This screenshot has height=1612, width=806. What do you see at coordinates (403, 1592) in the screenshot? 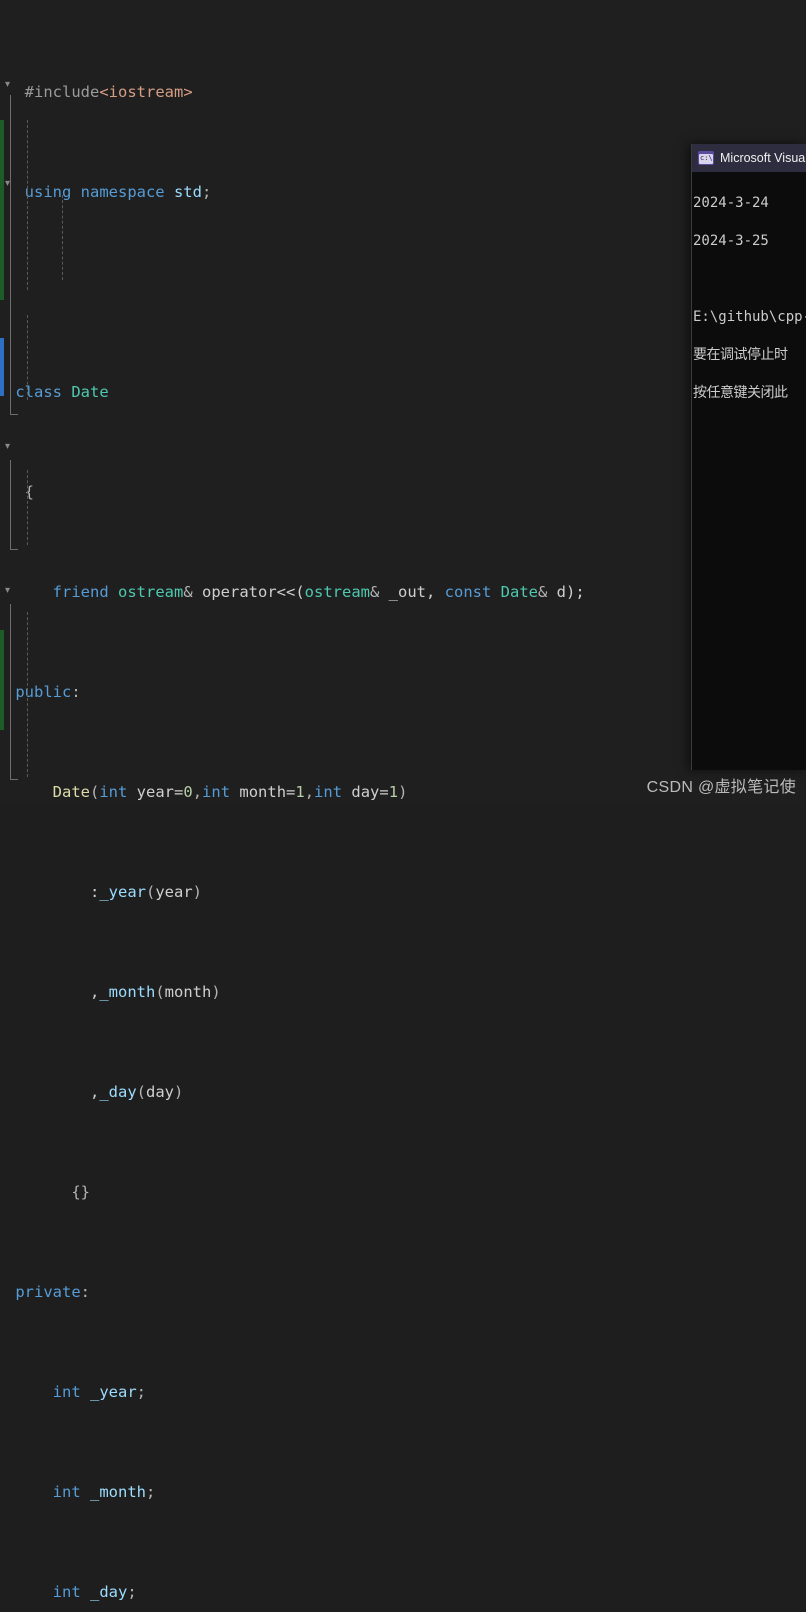
I see `code-line: int _day;` at bounding box center [403, 1592].